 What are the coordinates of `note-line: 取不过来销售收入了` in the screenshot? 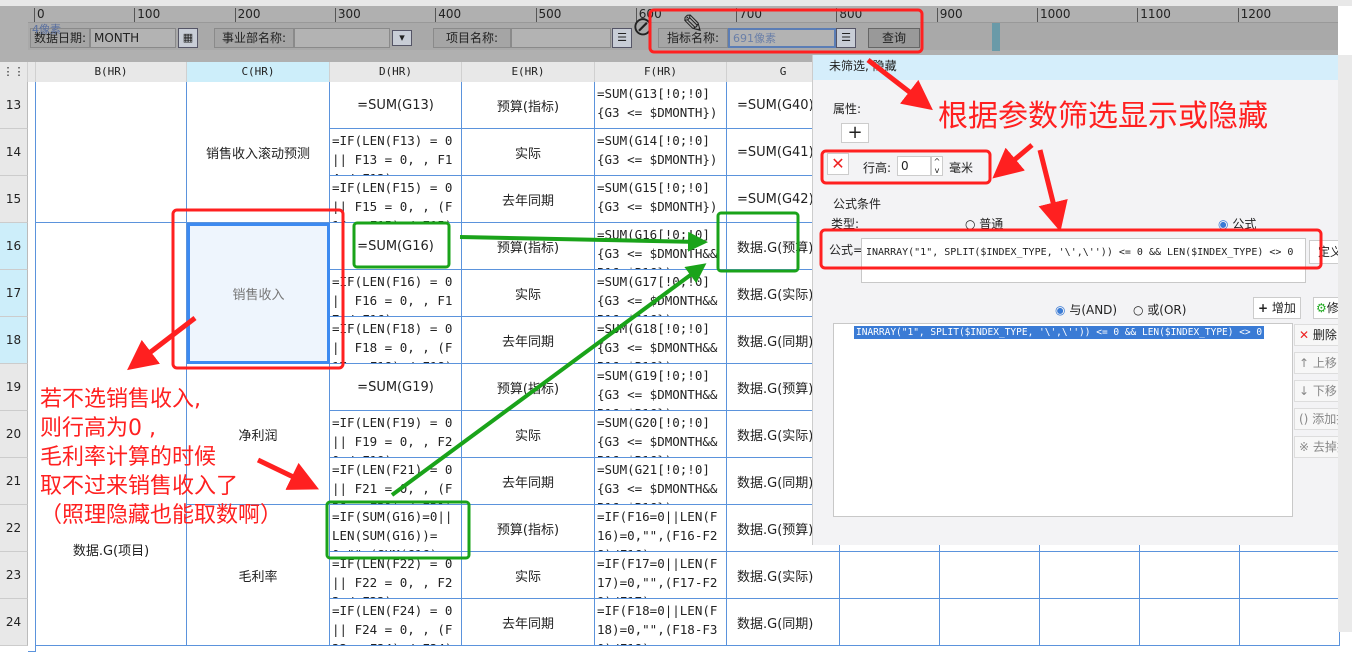 It's located at (139, 486).